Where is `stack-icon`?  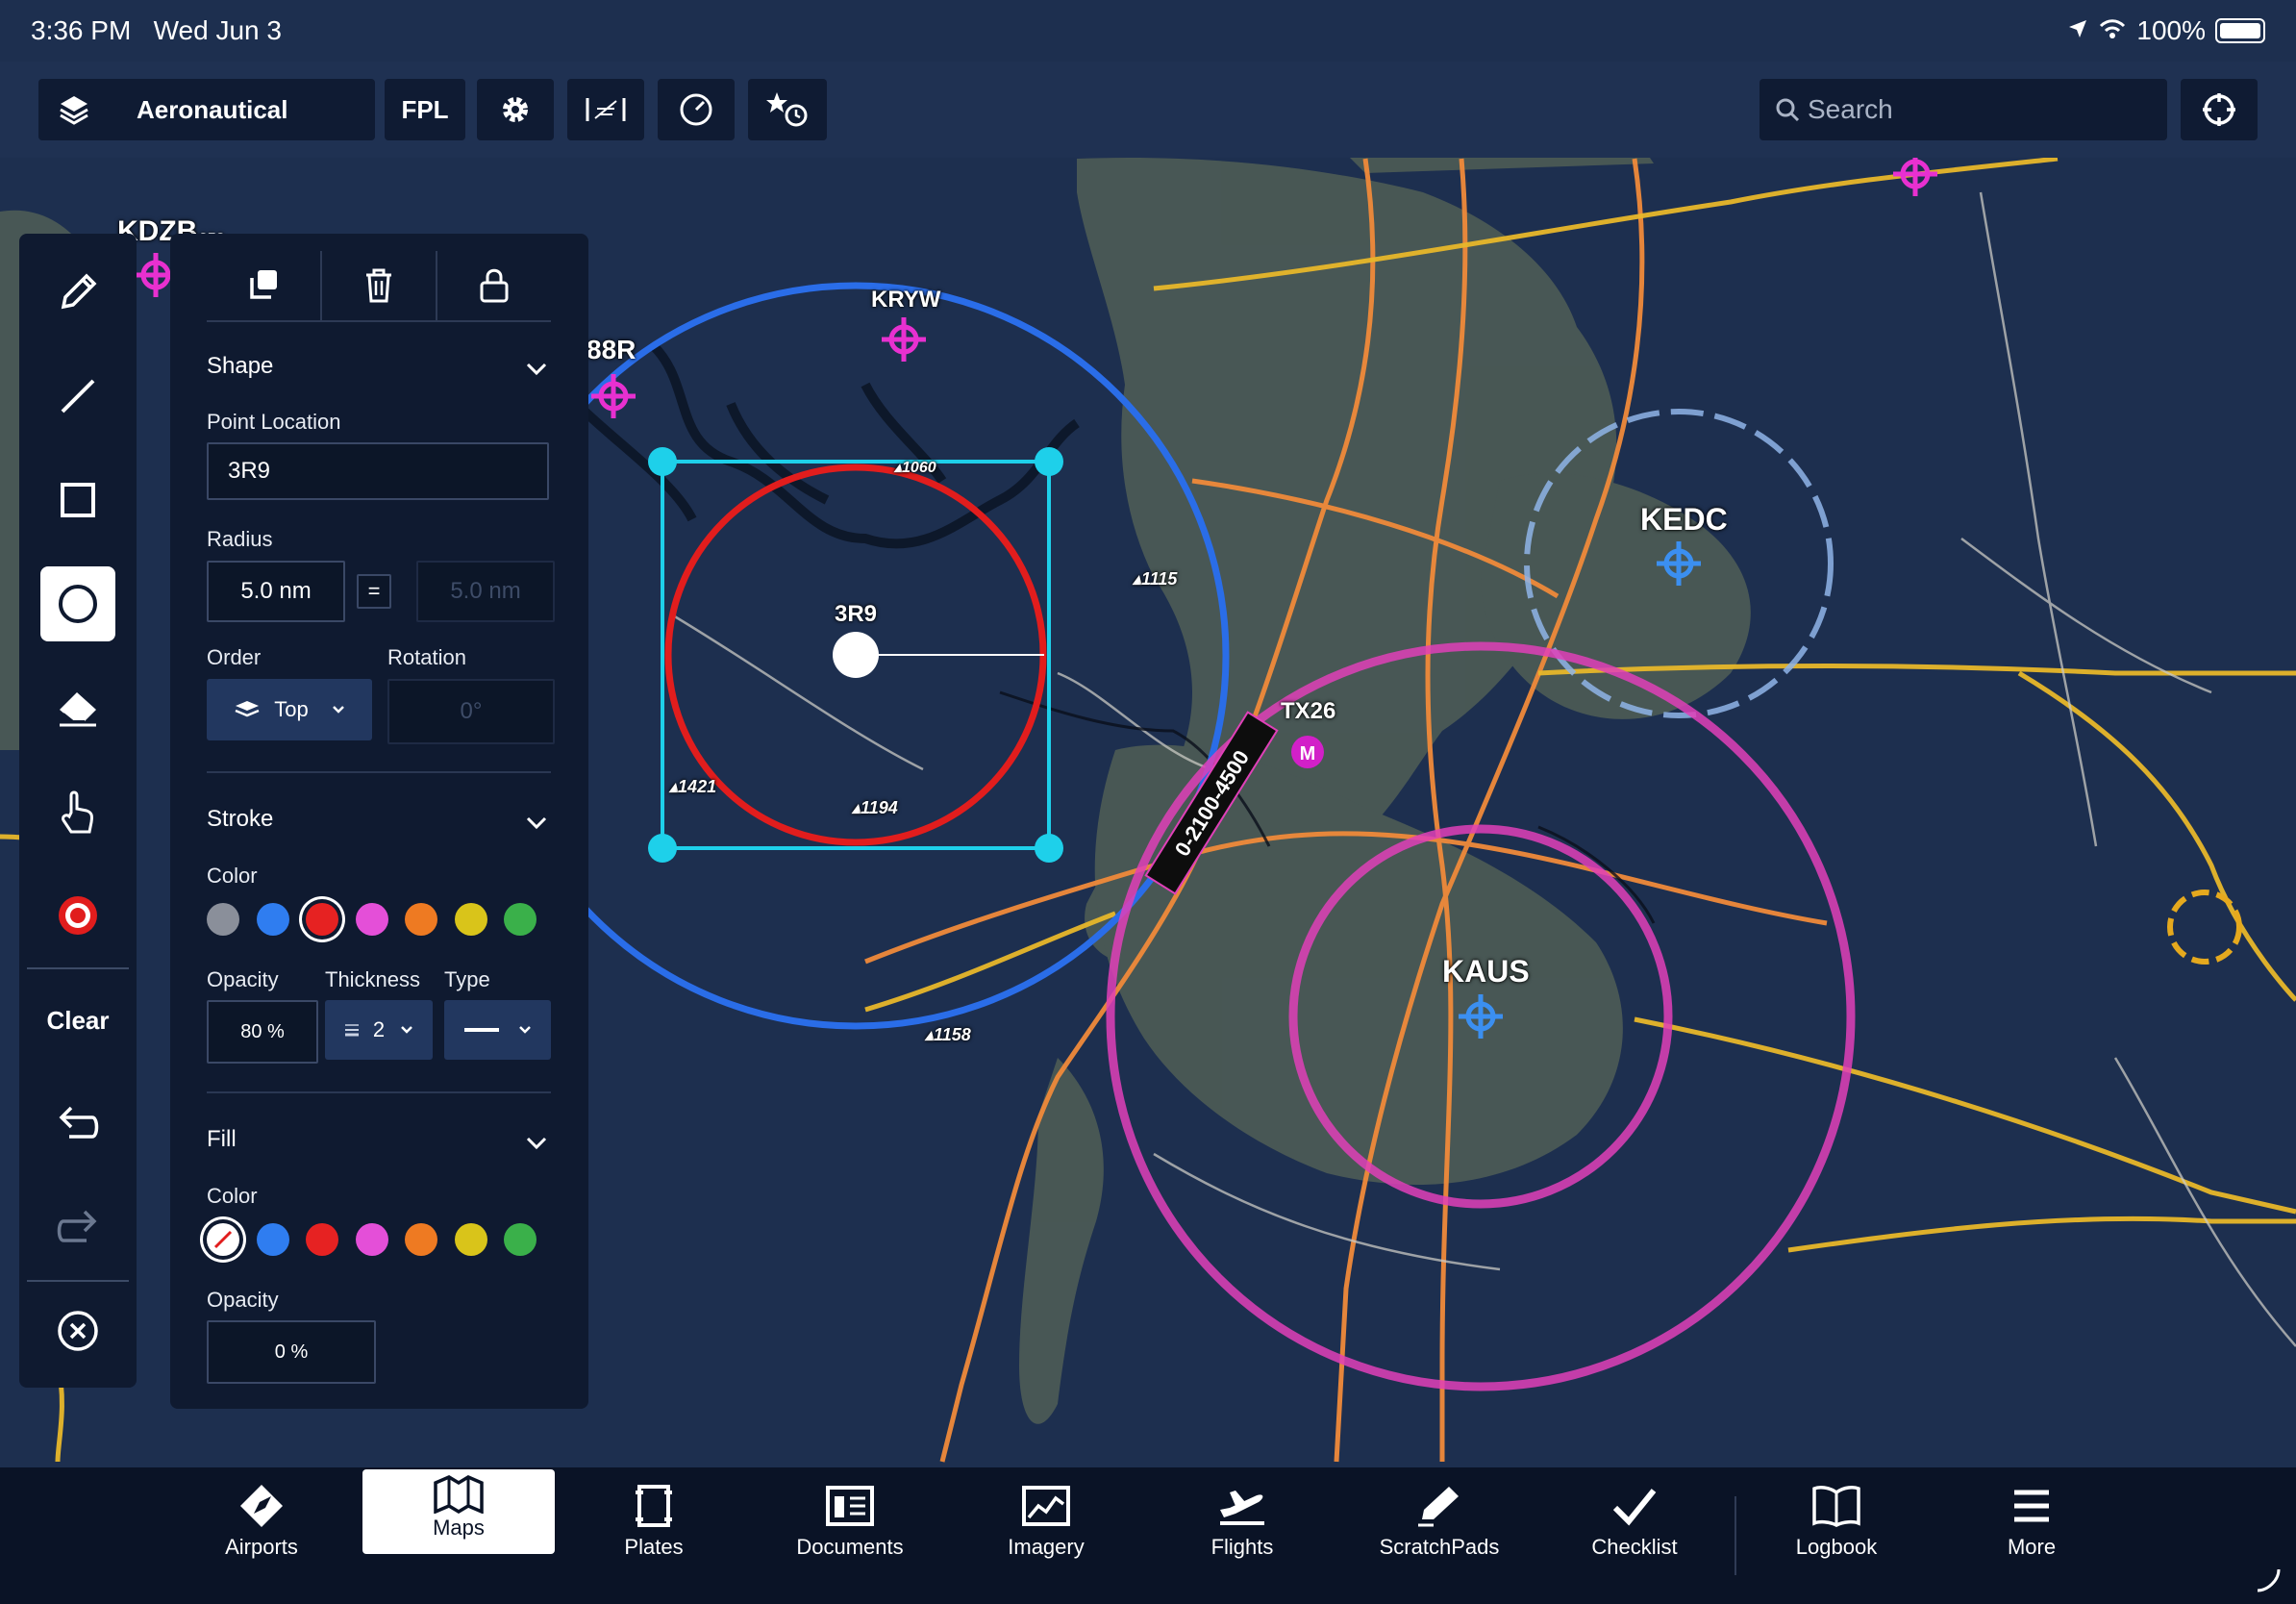
stack-icon is located at coordinates (247, 709).